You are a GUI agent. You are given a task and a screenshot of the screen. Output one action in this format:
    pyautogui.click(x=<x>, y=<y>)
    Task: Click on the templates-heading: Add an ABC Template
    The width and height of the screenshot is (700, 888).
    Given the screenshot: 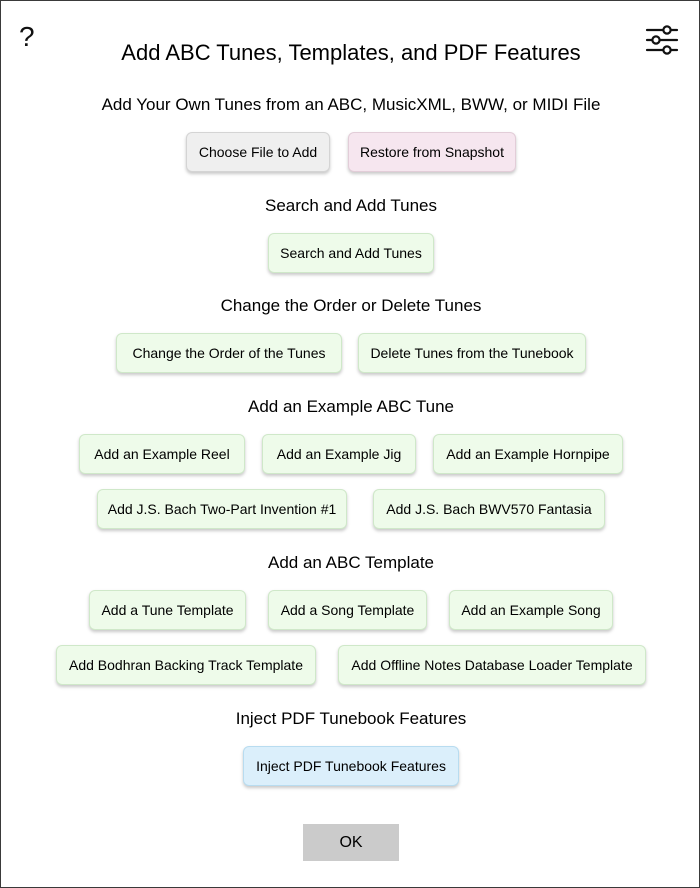 What is the action you would take?
    pyautogui.click(x=350, y=562)
    